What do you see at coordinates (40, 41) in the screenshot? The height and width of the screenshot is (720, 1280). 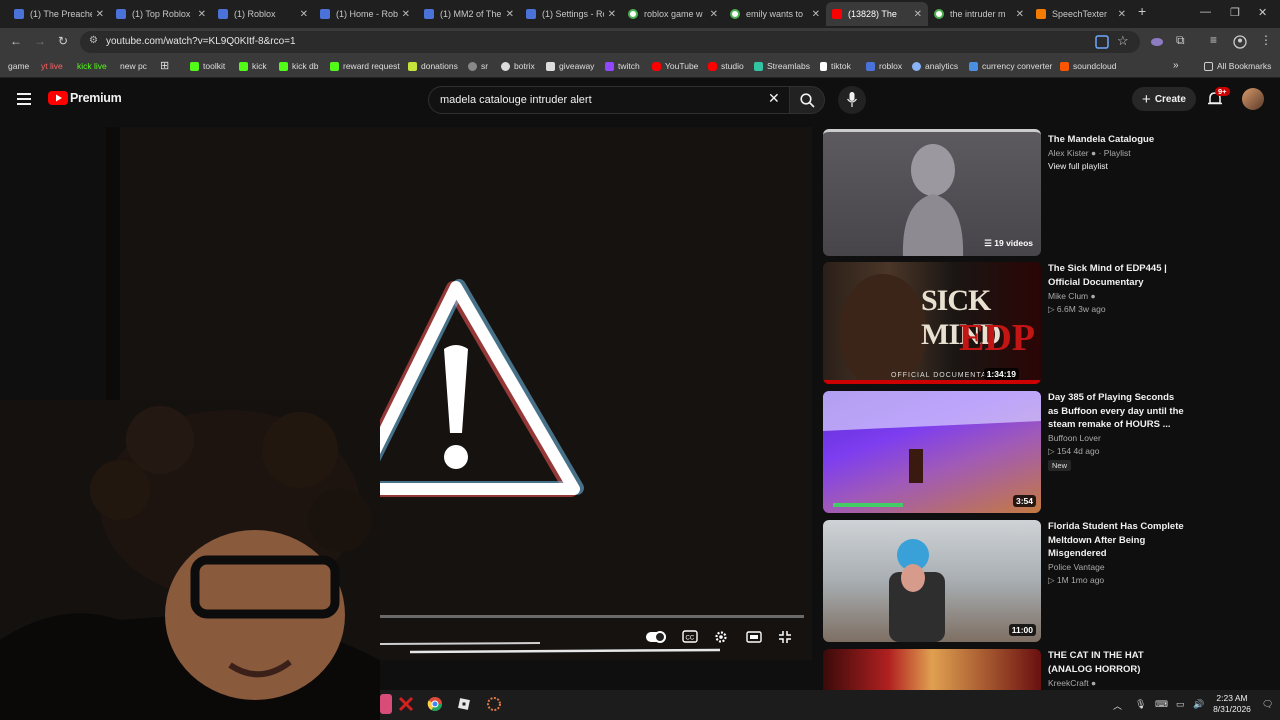 I see `forward-icon: →` at bounding box center [40, 41].